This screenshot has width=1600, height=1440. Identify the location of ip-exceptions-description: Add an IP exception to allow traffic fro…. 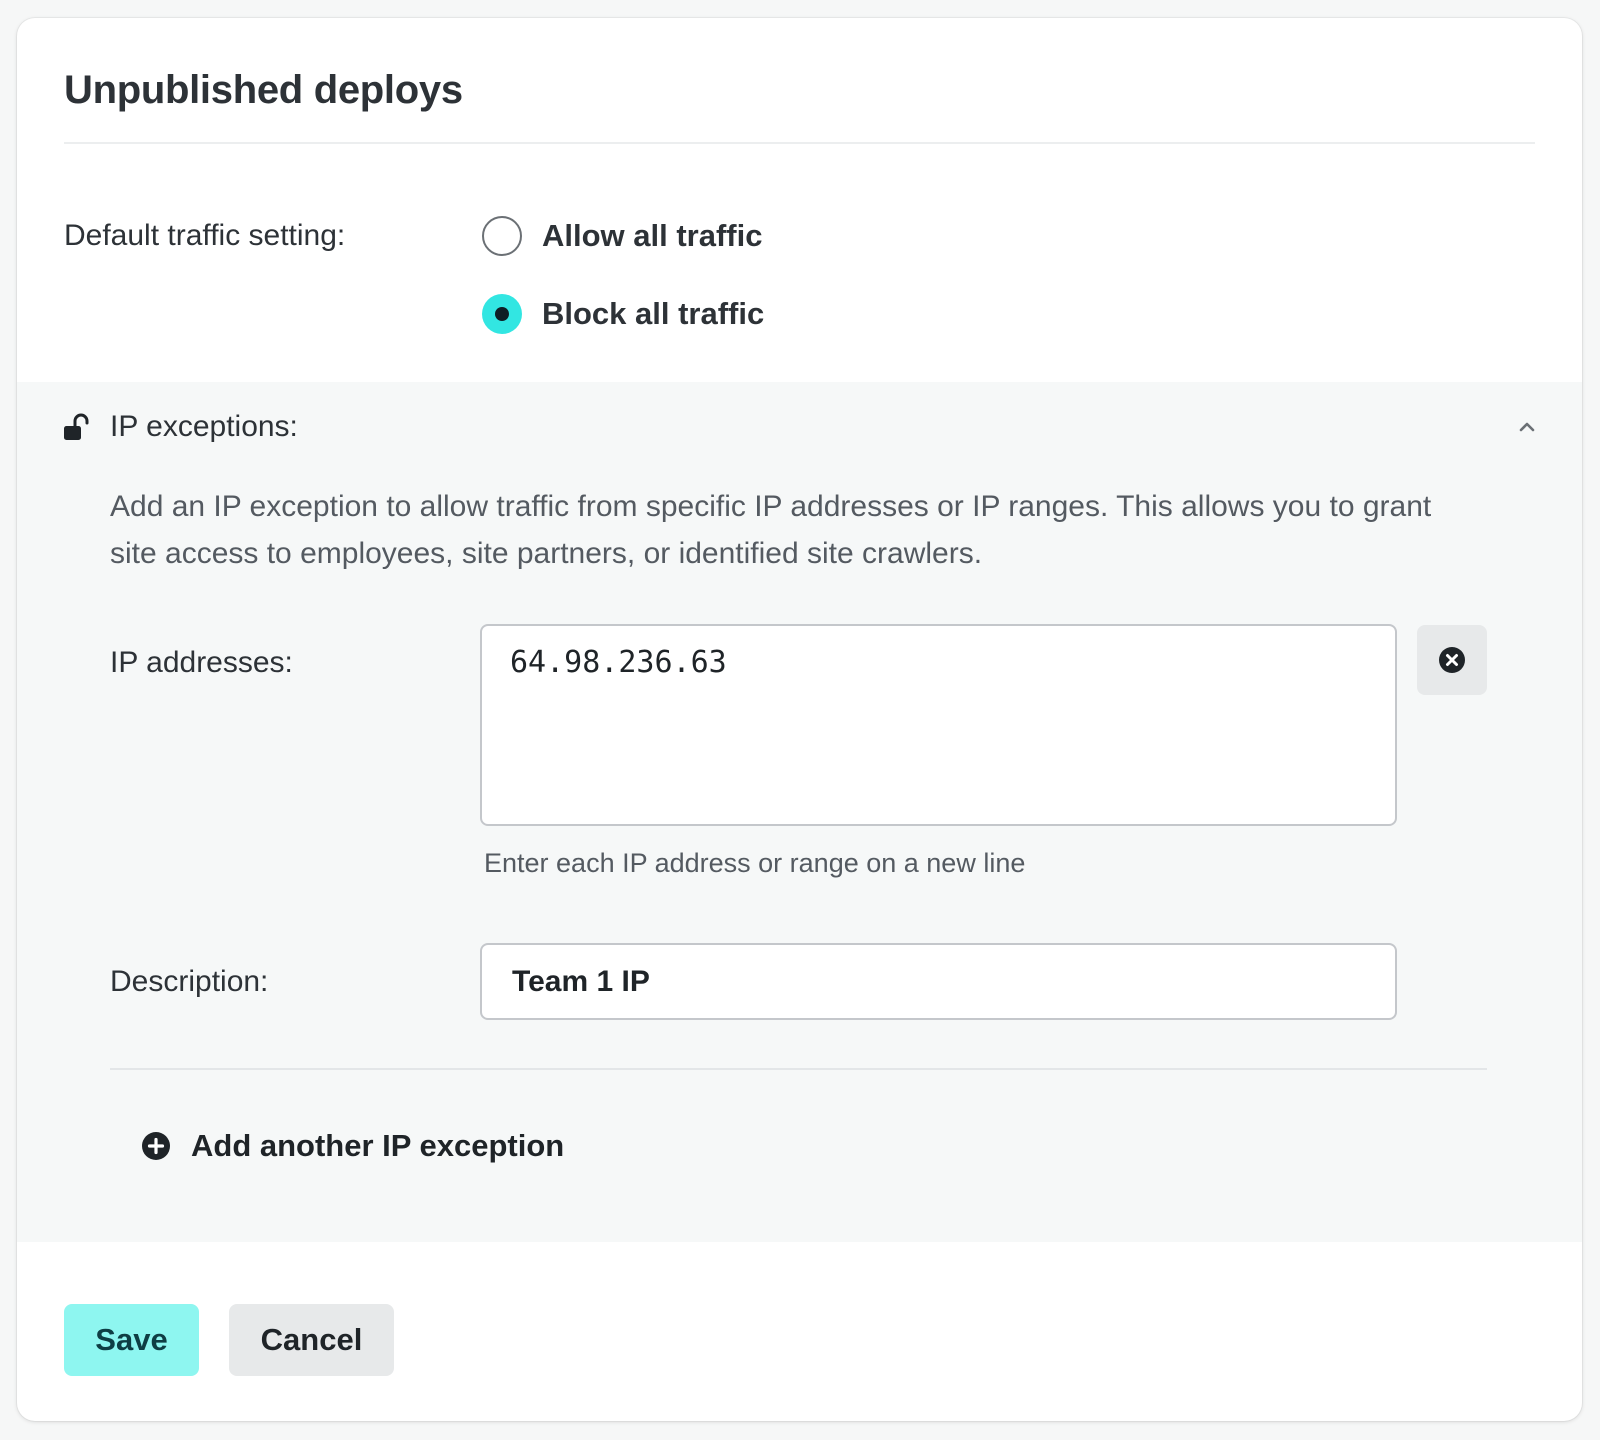
(771, 530).